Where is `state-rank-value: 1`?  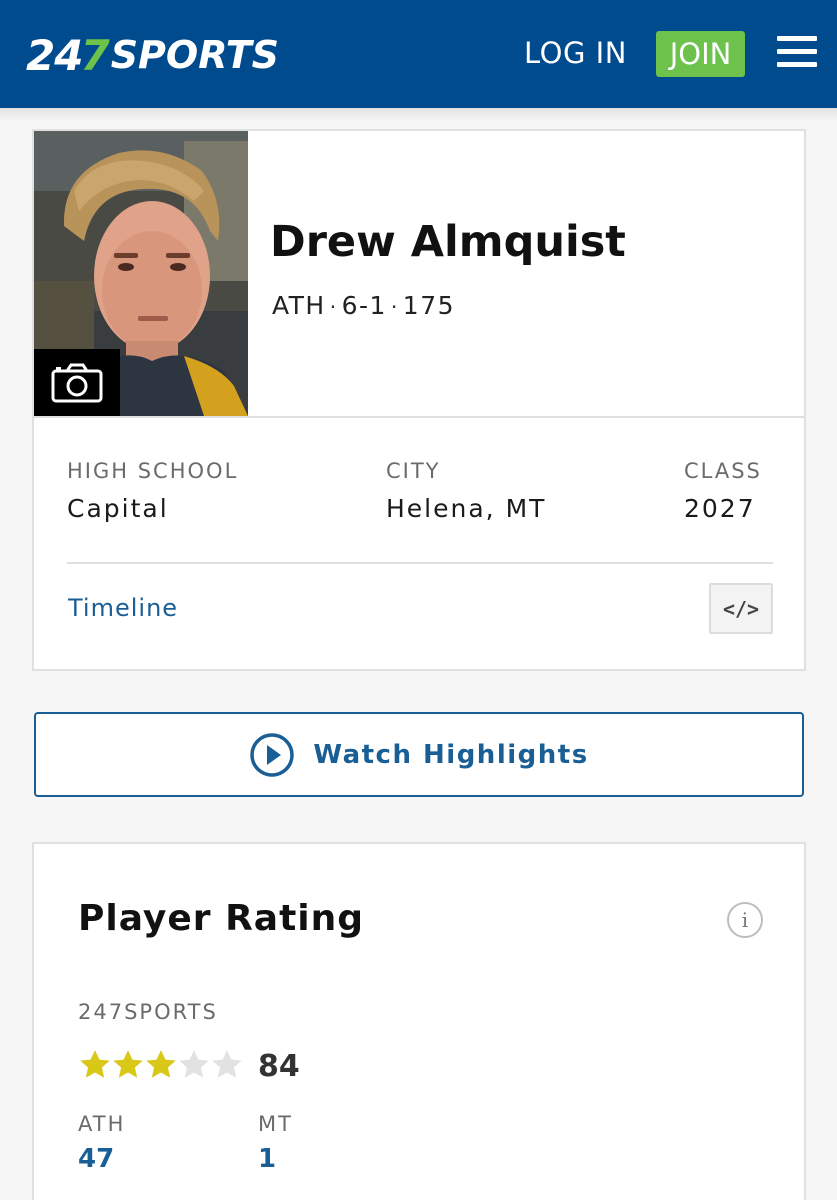
state-rank-value: 1 is located at coordinates (267, 1159).